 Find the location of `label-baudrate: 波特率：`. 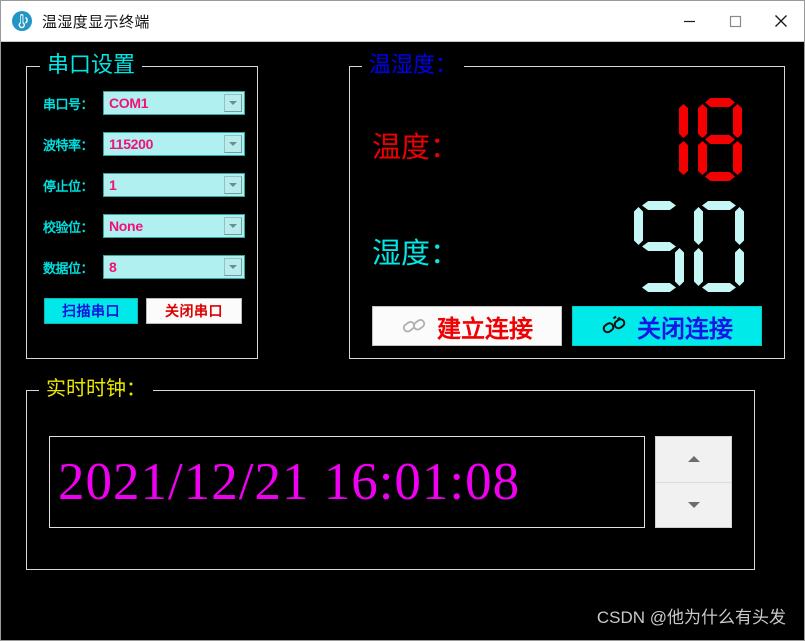

label-baudrate: 波特率： is located at coordinates (68, 145).